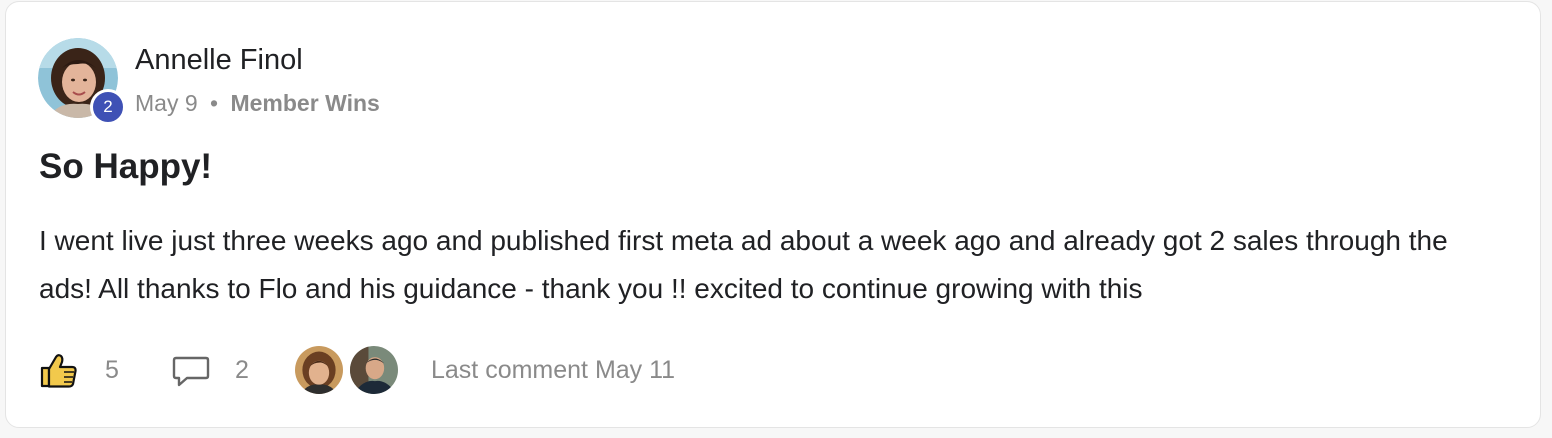 This screenshot has height=438, width=1552. Describe the element at coordinates (112, 370) in the screenshot. I see `like-count: 5` at that location.